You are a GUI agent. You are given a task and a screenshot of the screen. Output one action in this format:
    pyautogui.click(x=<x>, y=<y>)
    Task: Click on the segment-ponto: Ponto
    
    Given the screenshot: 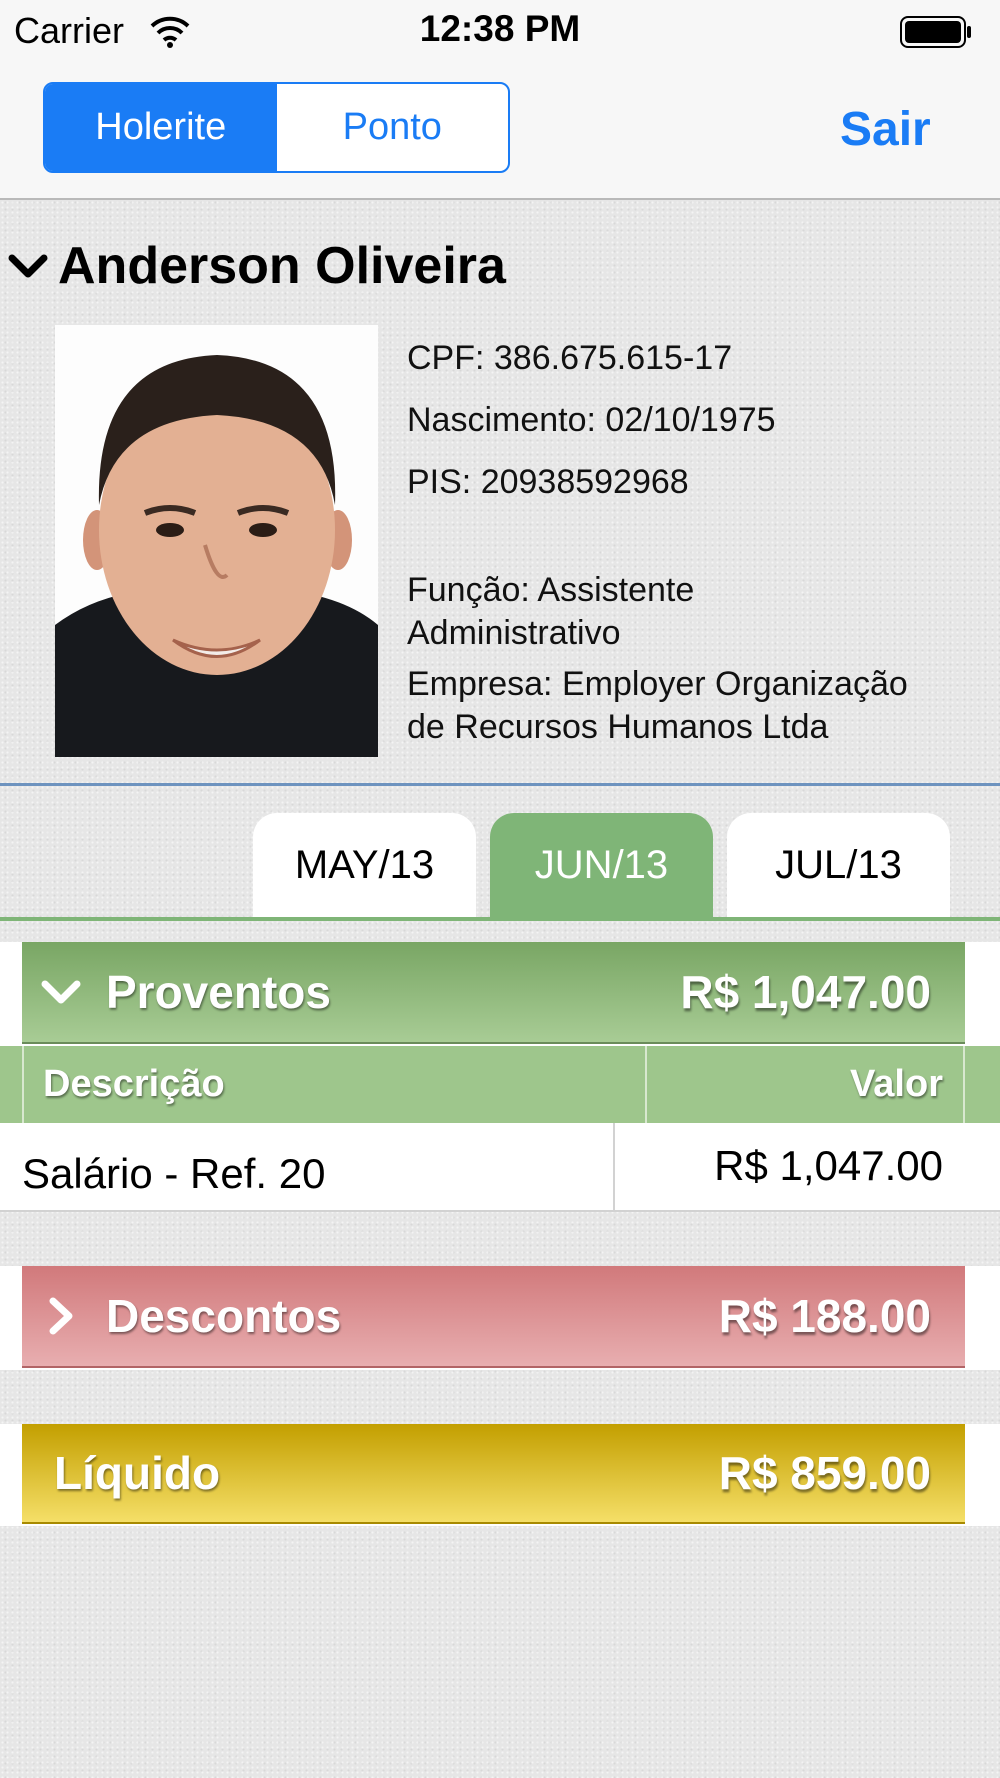 What is the action you would take?
    pyautogui.click(x=393, y=127)
    